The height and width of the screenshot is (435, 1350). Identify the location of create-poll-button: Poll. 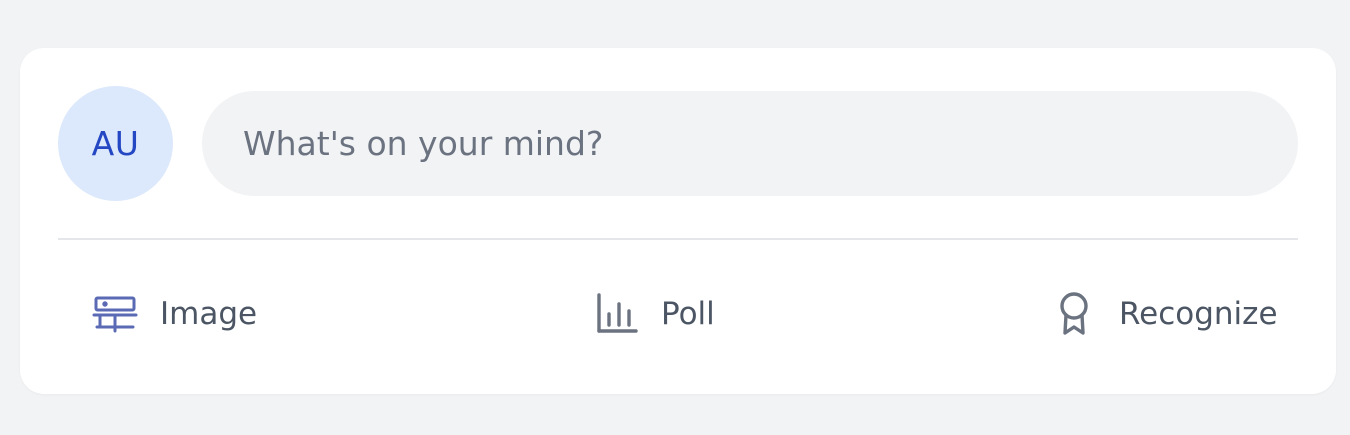
(653, 314).